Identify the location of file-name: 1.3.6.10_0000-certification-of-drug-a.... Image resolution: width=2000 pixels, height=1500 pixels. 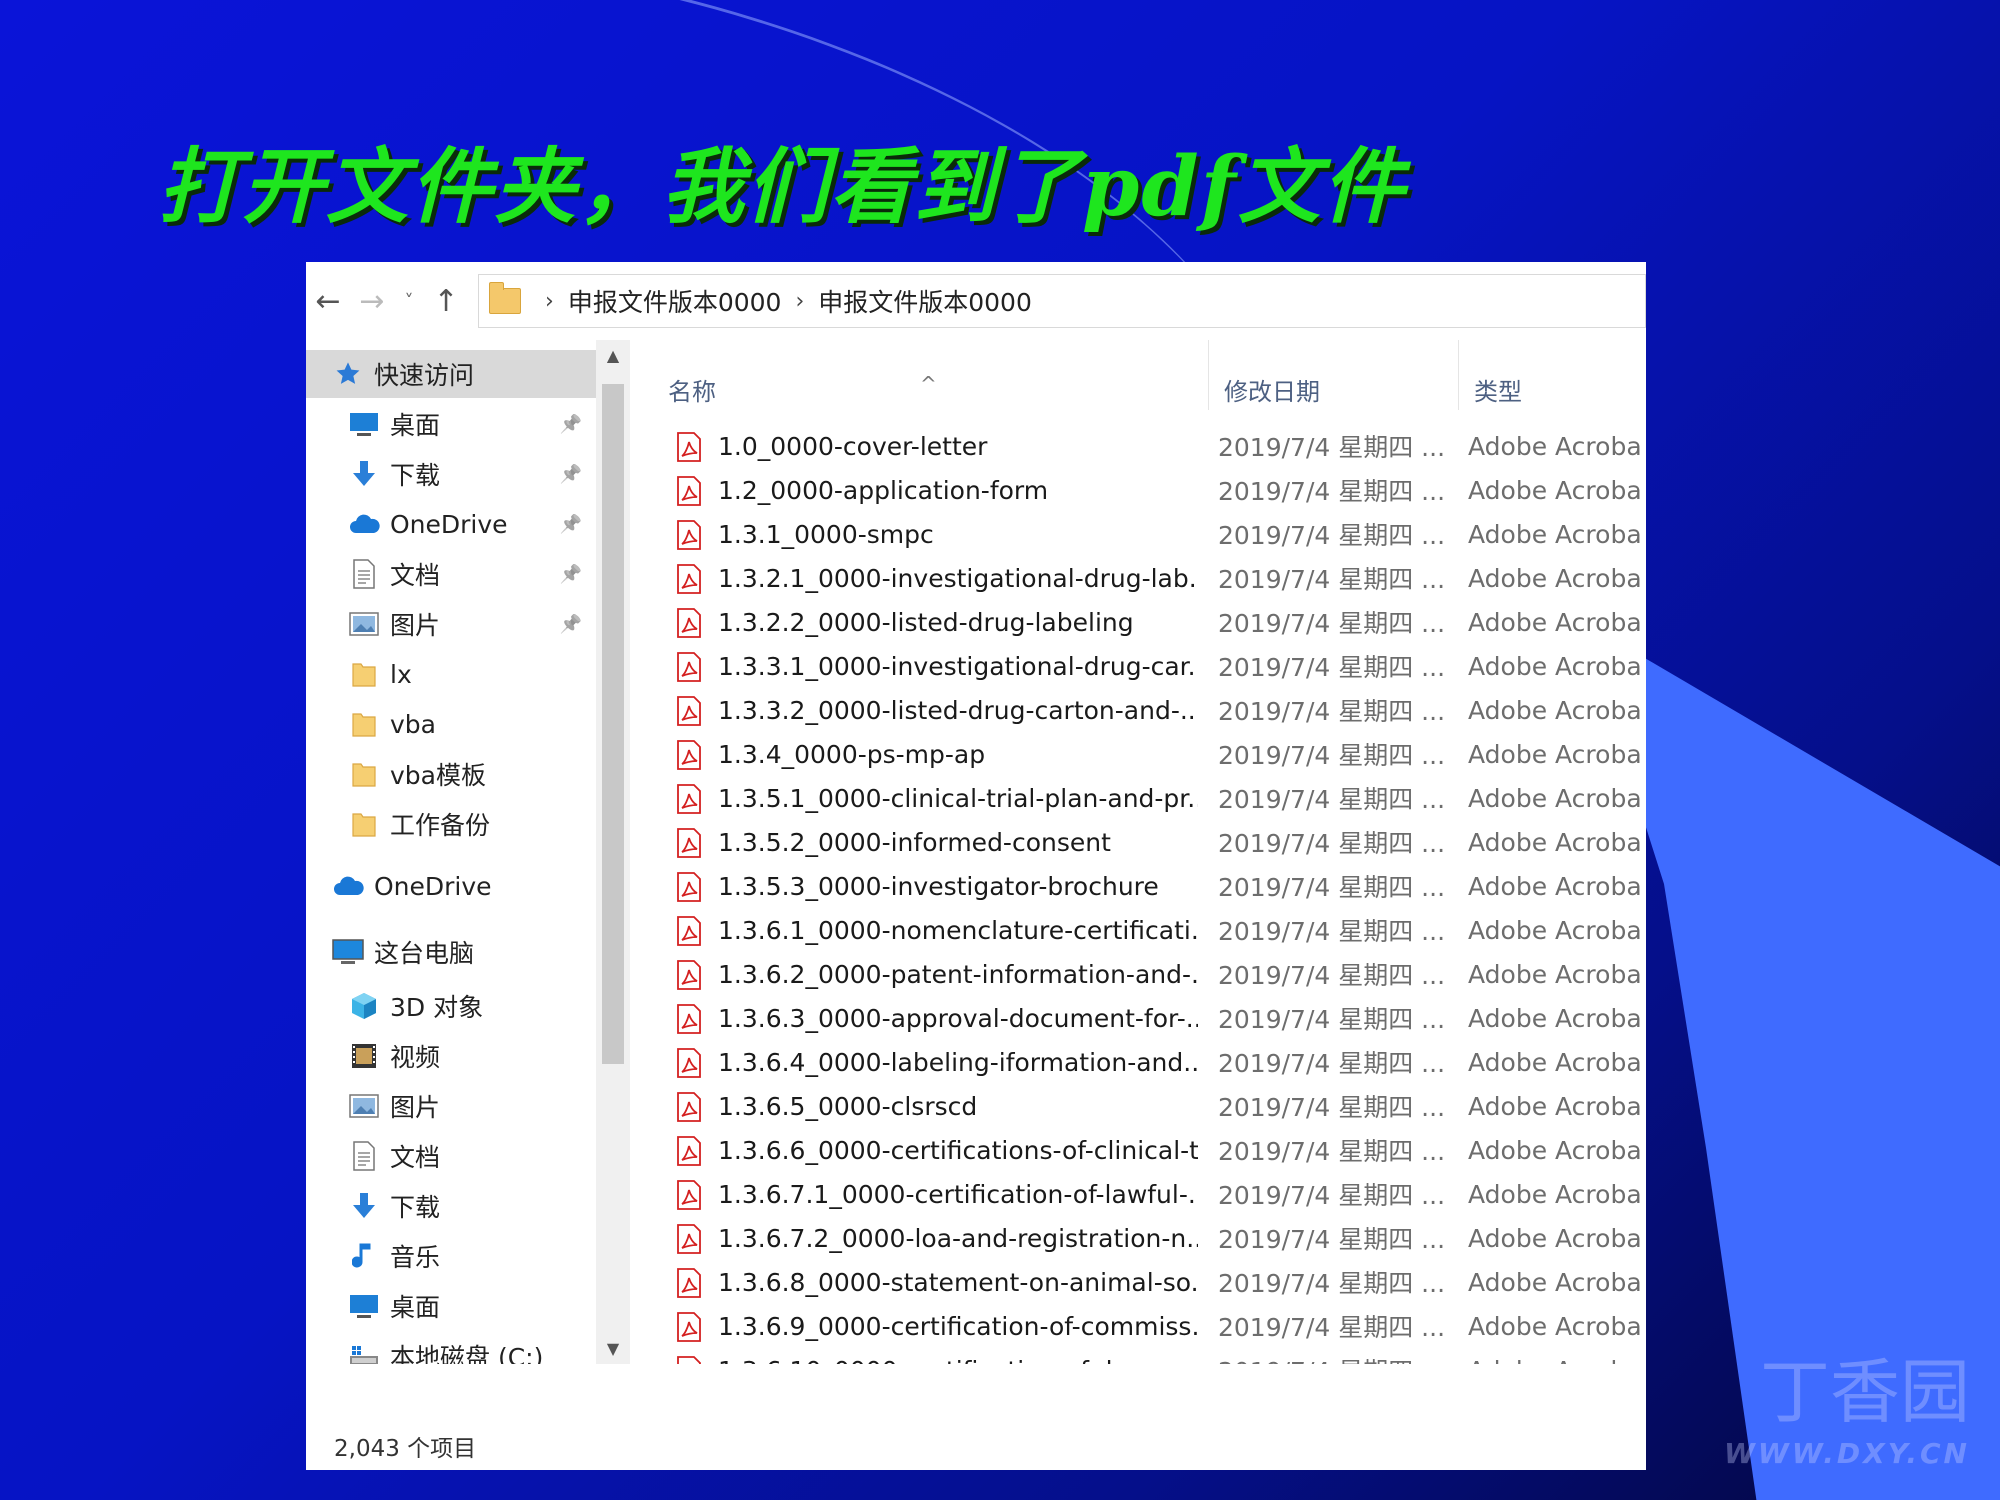
(958, 1360).